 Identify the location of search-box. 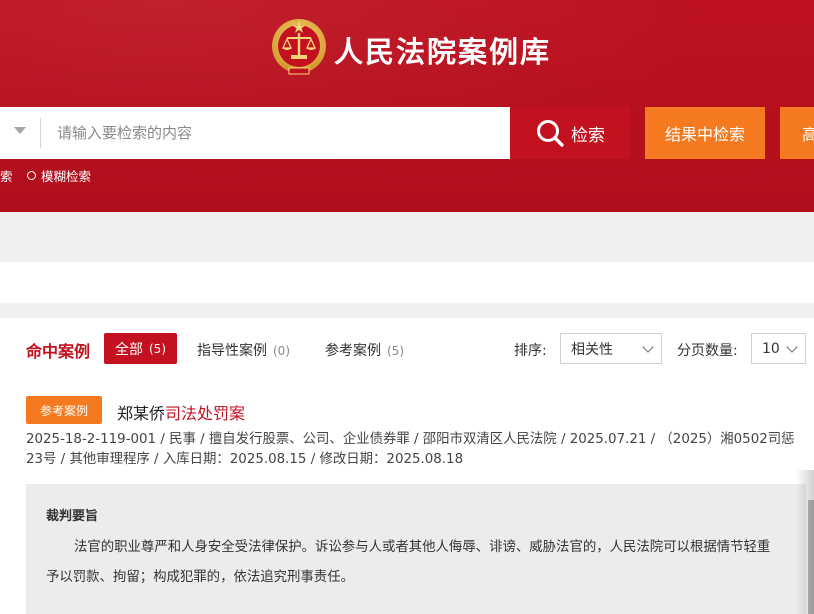
(255, 133).